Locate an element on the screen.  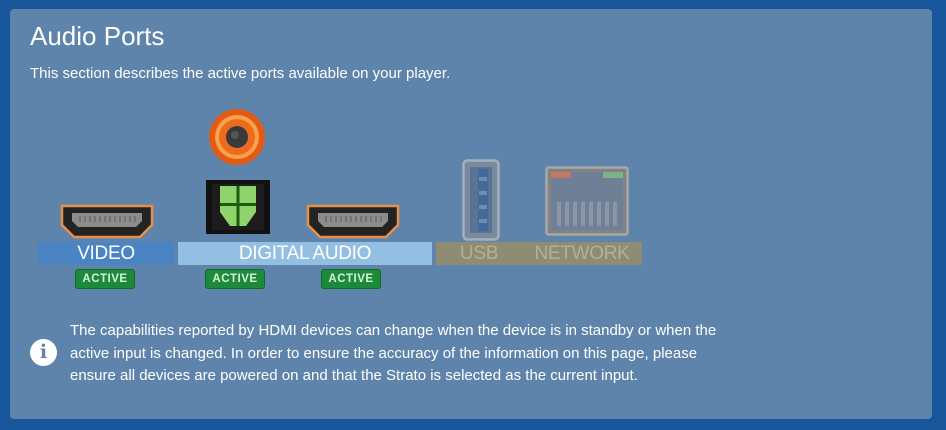
network-port-label: NETWORK is located at coordinates (582, 253).